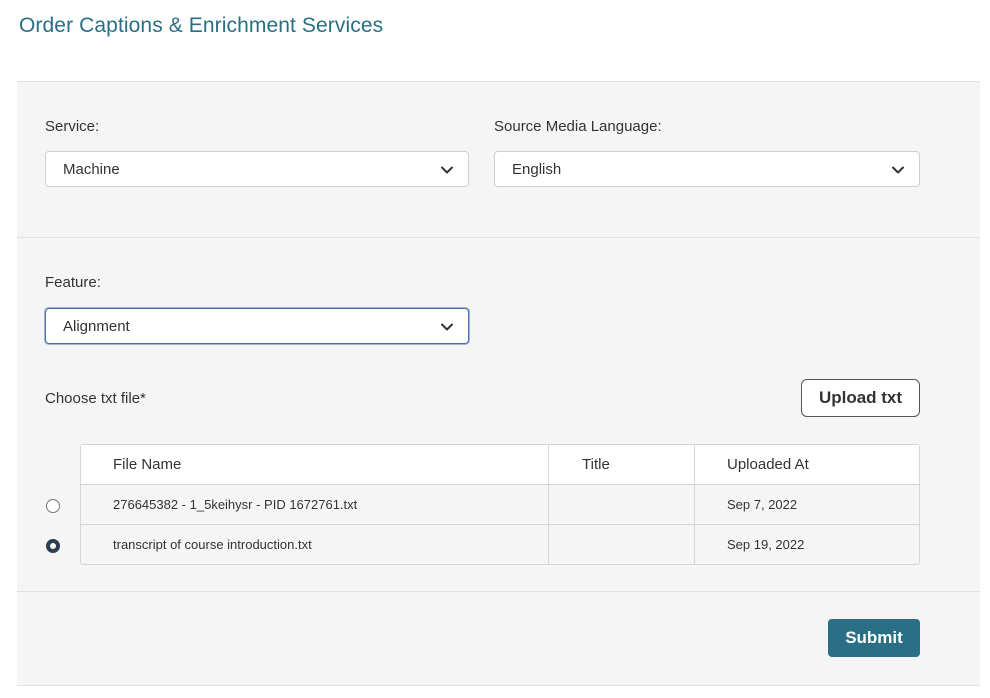  Describe the element at coordinates (578, 126) in the screenshot. I see `language-label: Source Media Language:` at that location.